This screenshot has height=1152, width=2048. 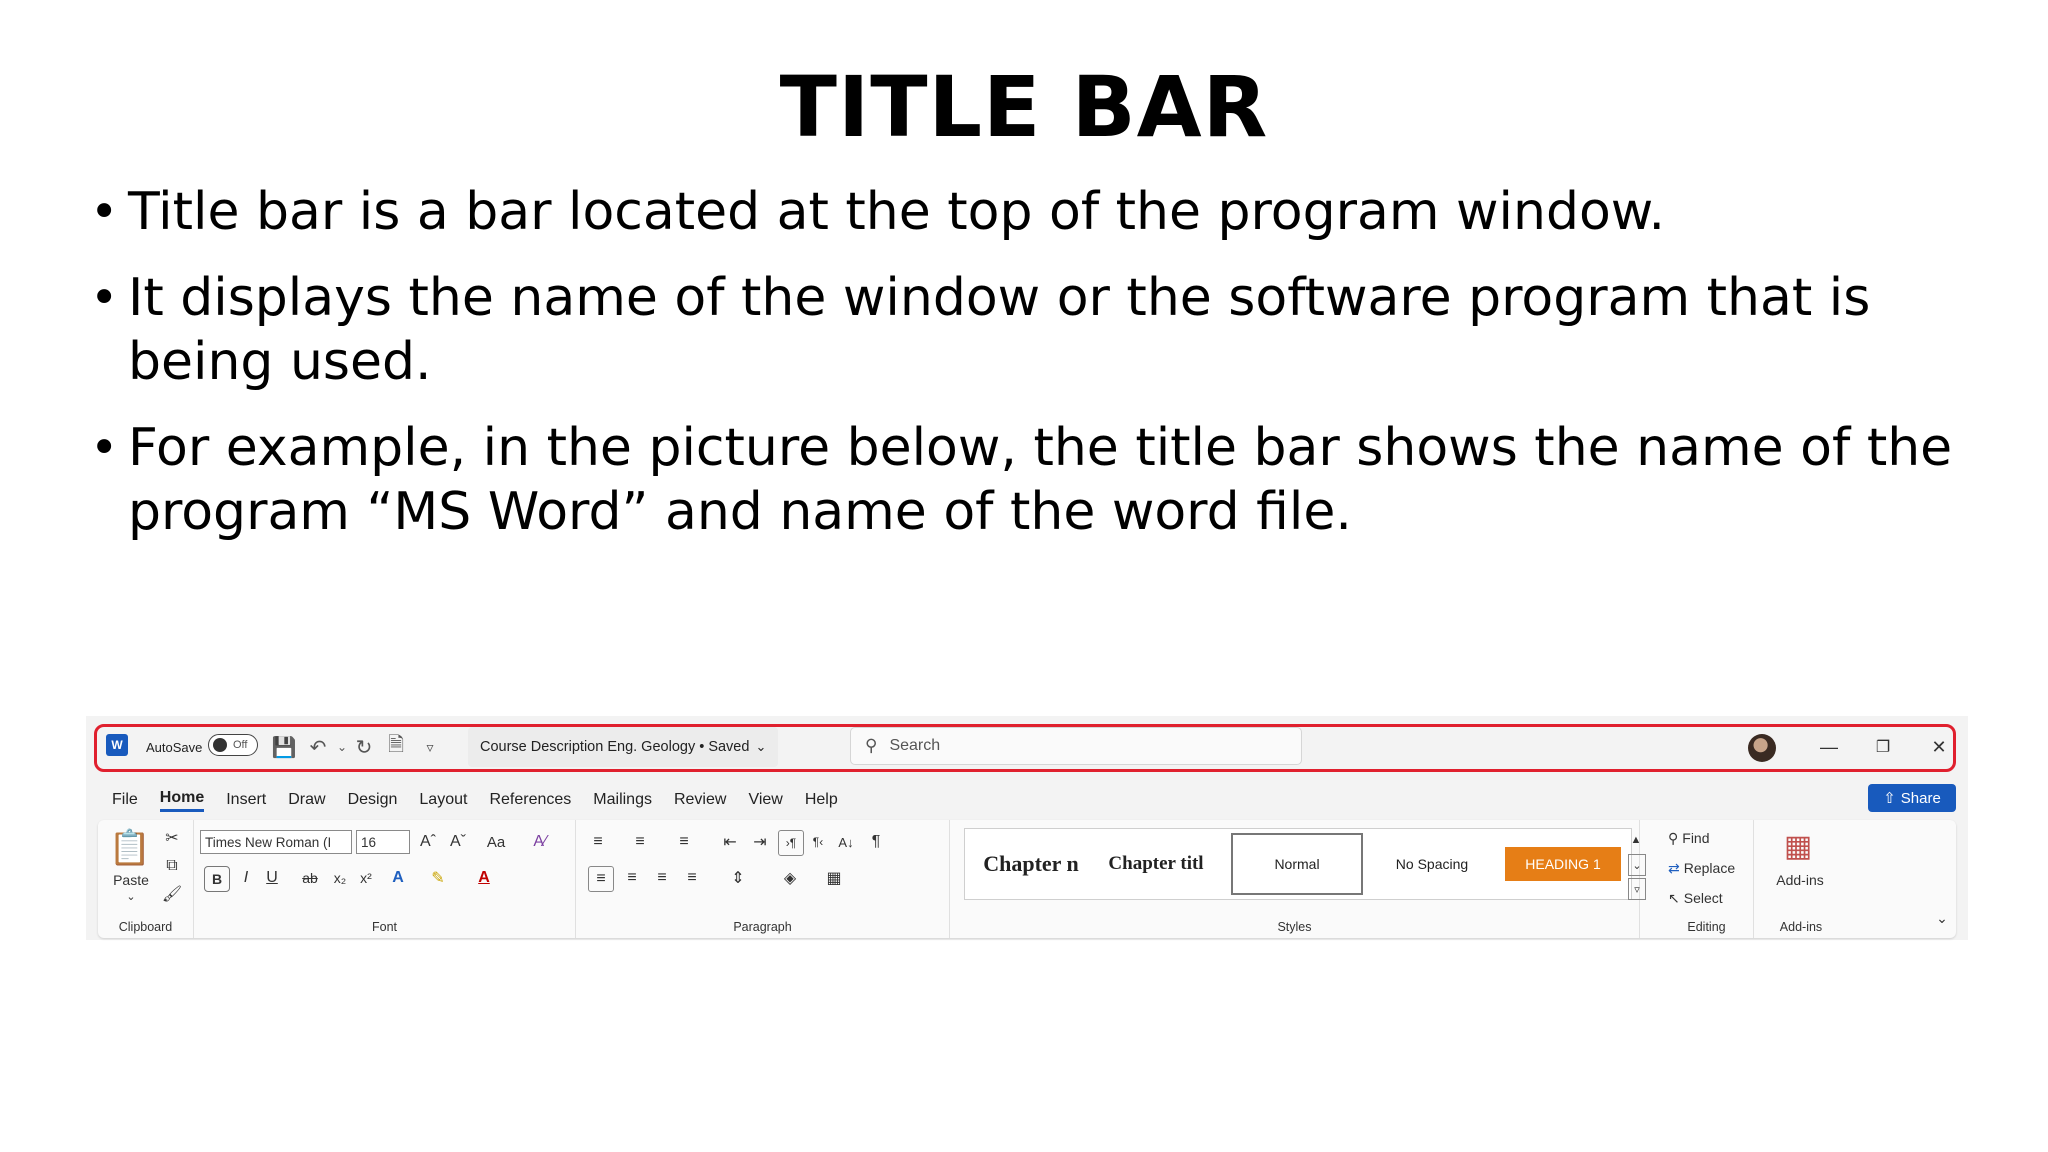 I want to click on style-normal: Normal, so click(x=1297, y=864).